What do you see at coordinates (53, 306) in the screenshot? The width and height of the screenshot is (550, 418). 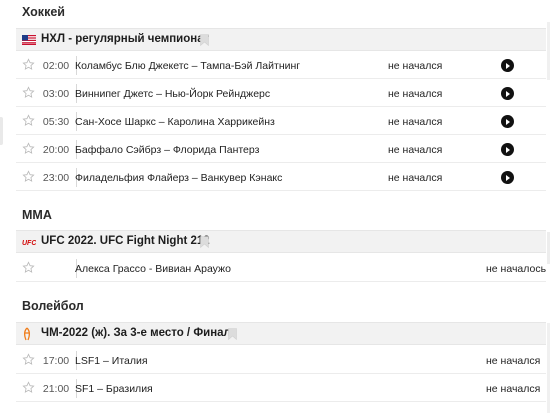 I see `sport-title-volleyball: Волейбол` at bounding box center [53, 306].